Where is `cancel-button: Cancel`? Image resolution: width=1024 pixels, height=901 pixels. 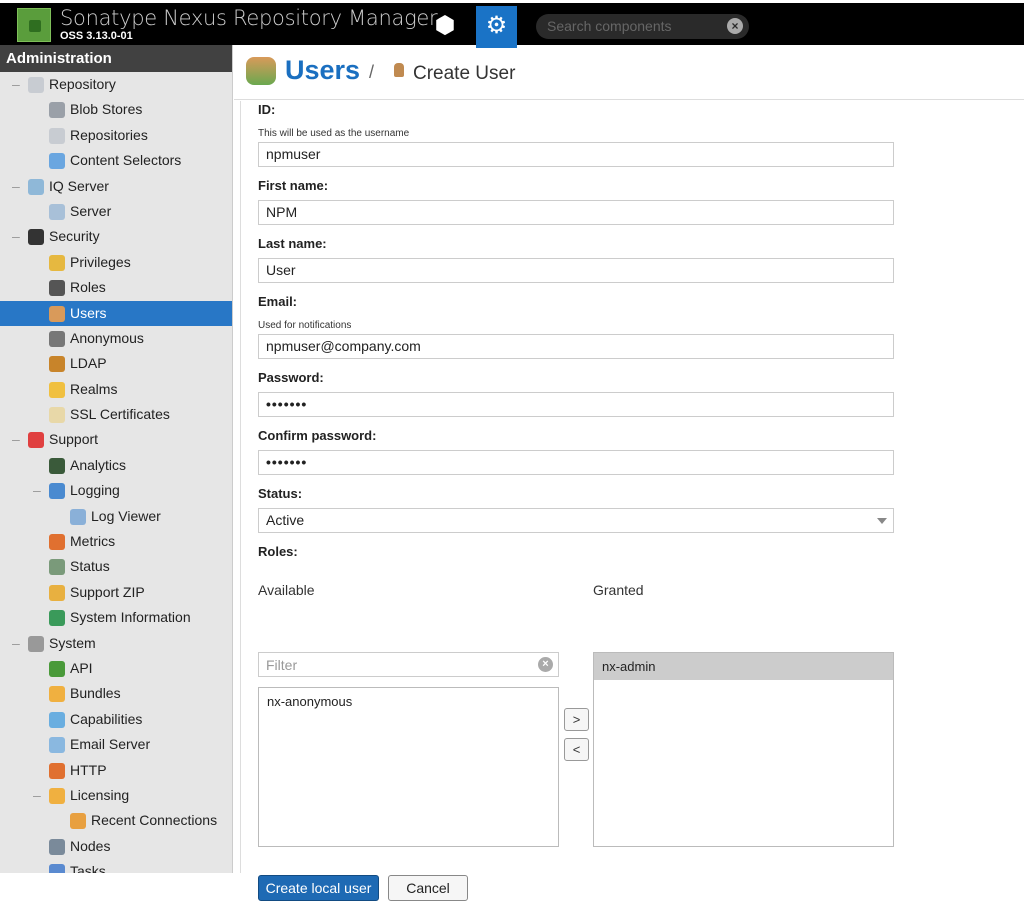
cancel-button: Cancel is located at coordinates (428, 888).